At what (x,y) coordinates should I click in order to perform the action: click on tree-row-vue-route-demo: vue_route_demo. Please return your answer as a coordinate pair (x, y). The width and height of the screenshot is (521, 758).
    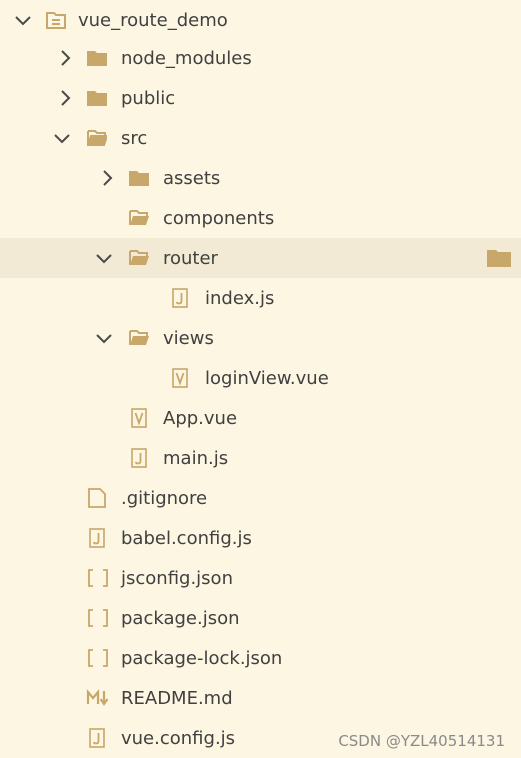
    Looking at the image, I should click on (260, 20).